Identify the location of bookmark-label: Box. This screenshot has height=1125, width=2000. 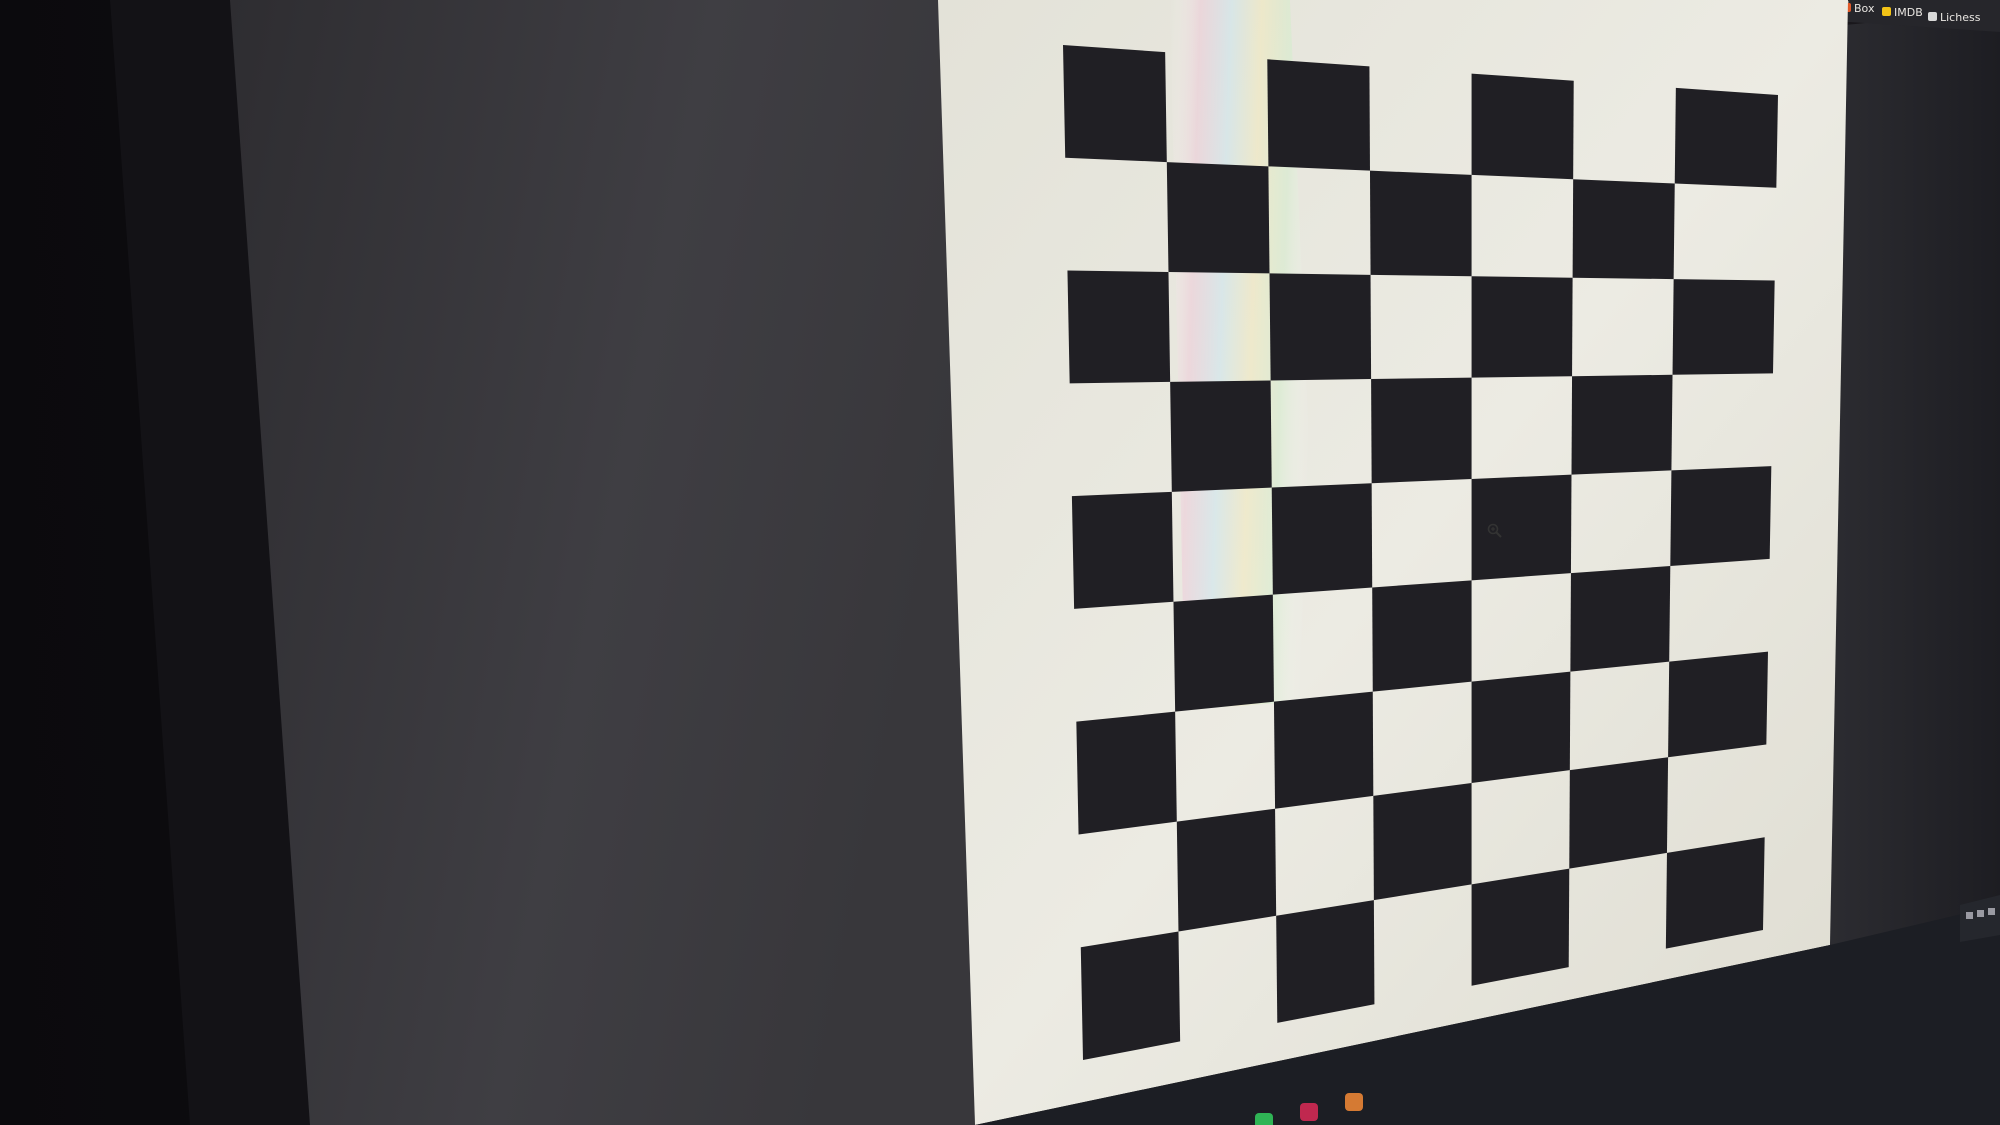
(1864, 8).